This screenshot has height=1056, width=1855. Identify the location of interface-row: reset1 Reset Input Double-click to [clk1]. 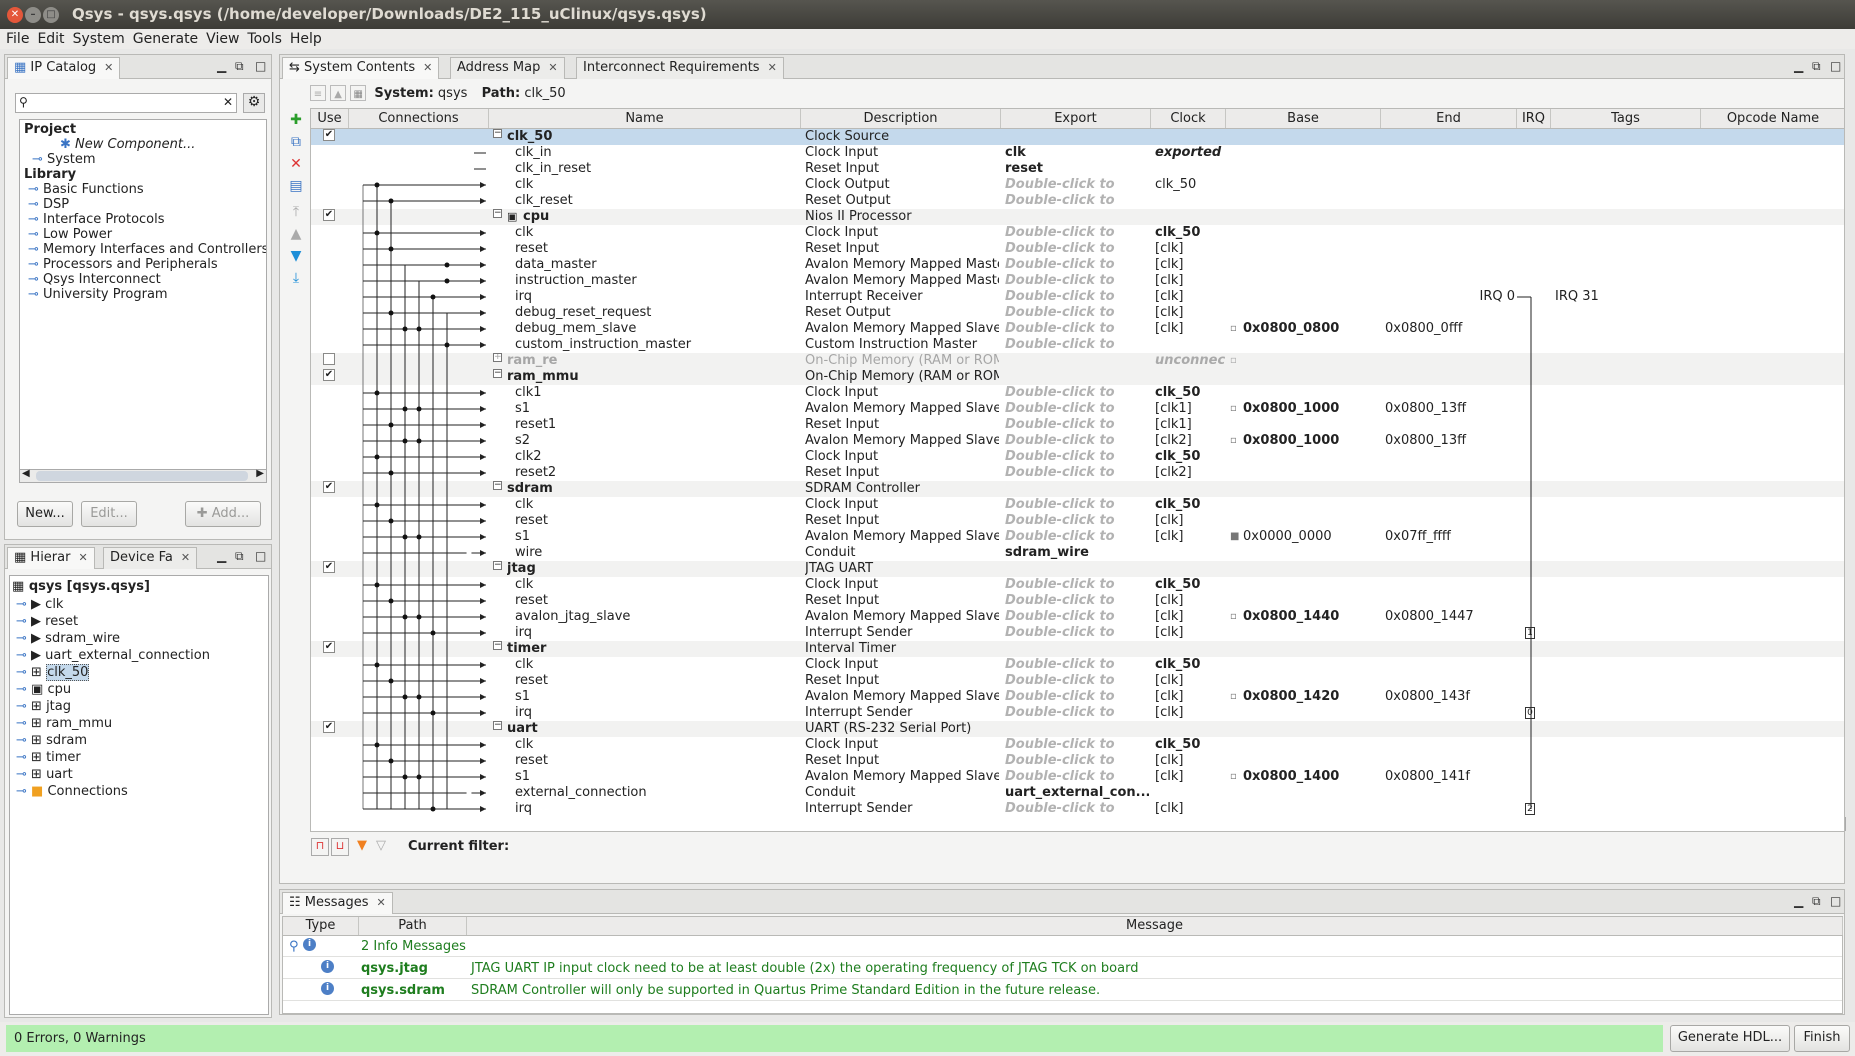
(1077, 425).